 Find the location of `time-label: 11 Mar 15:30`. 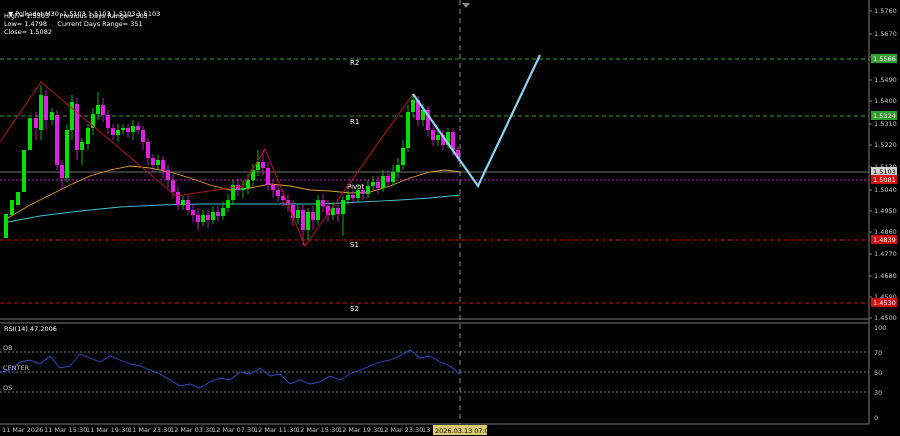

time-label: 11 Mar 15:30 is located at coordinates (65, 430).